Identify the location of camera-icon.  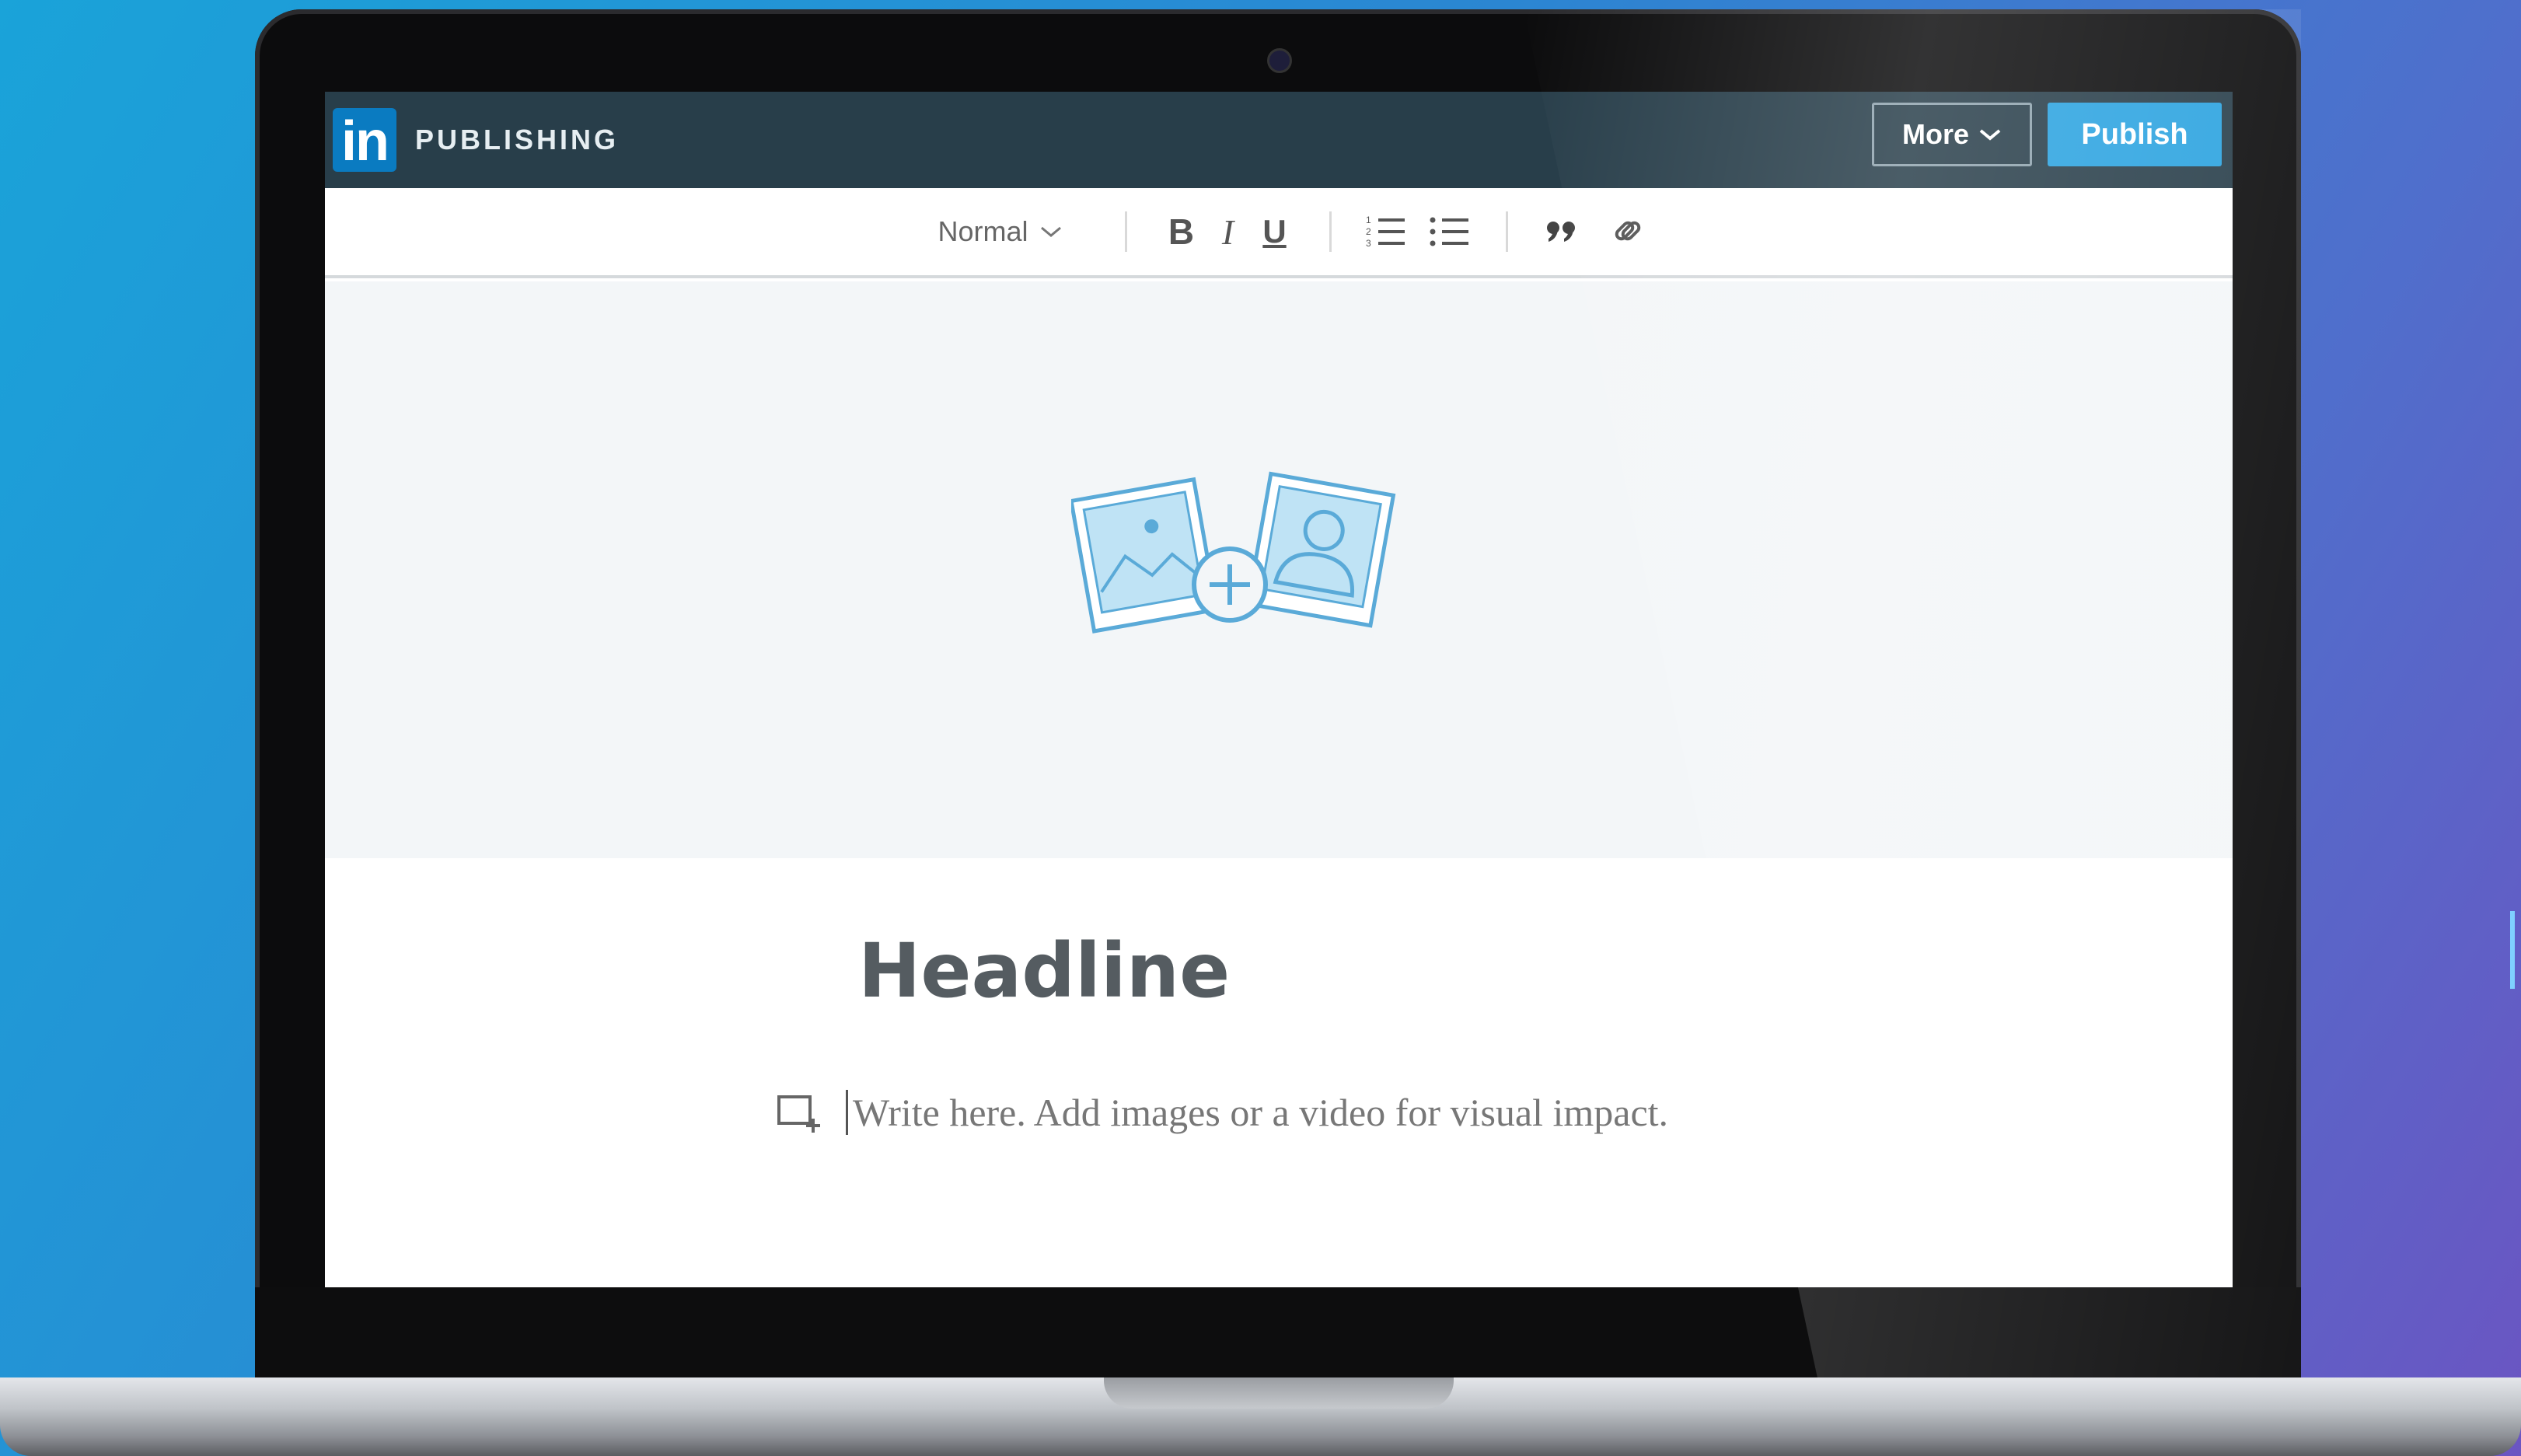
(1279, 61).